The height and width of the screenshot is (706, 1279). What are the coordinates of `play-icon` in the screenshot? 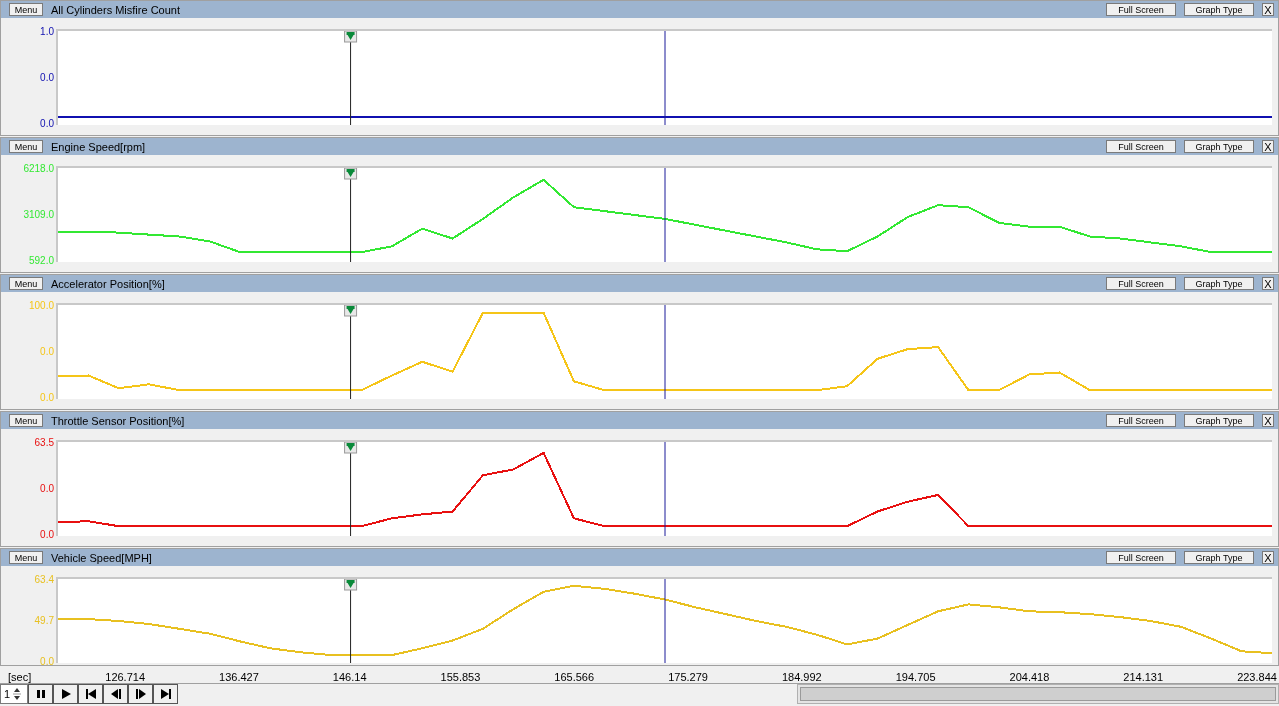 It's located at (65, 694).